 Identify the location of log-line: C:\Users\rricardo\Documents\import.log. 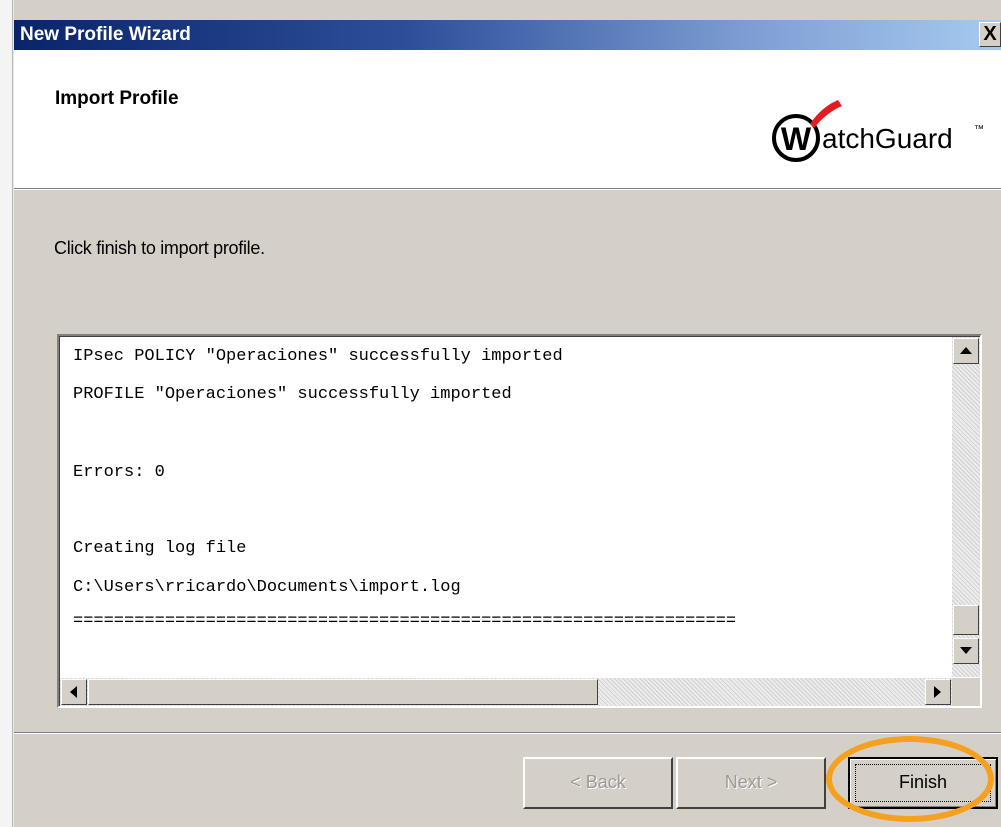
(267, 587).